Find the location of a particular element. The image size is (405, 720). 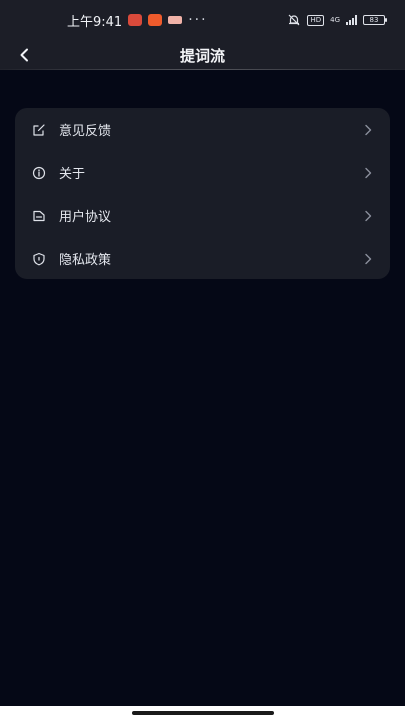

page-title: 提词流 is located at coordinates (202, 55).